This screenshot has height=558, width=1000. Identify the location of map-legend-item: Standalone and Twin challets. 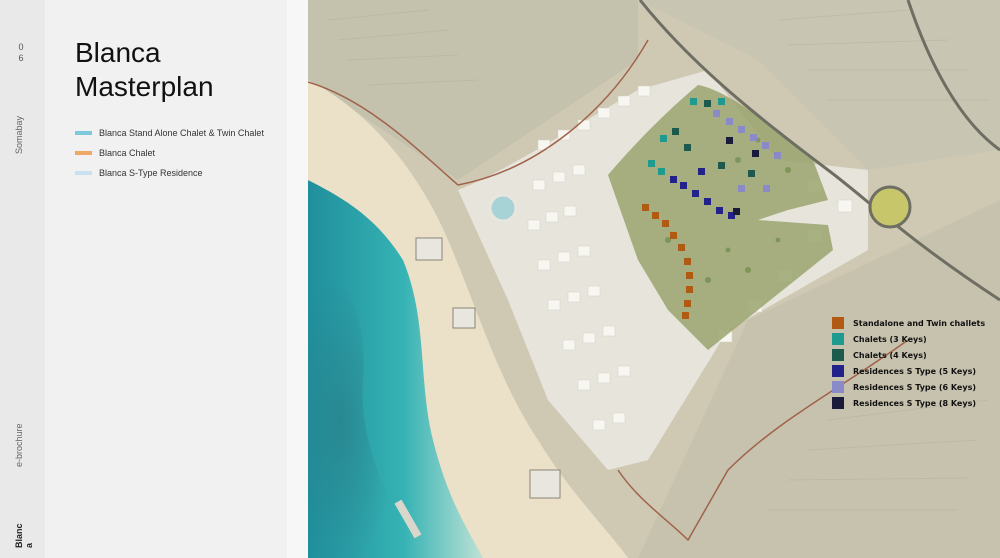
(908, 323).